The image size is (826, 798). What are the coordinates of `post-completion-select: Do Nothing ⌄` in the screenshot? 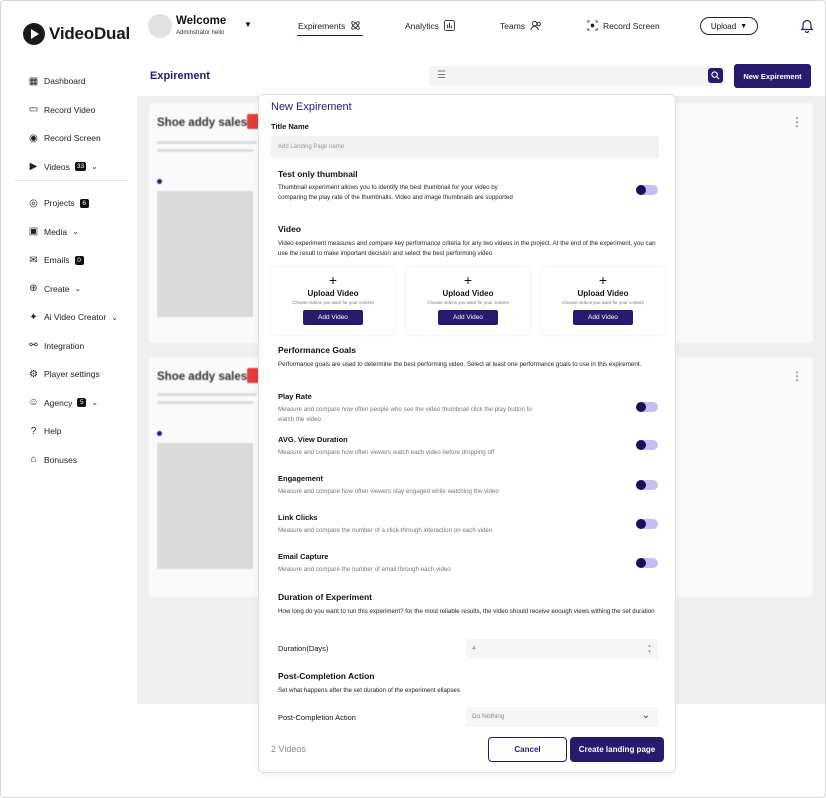 It's located at (562, 717).